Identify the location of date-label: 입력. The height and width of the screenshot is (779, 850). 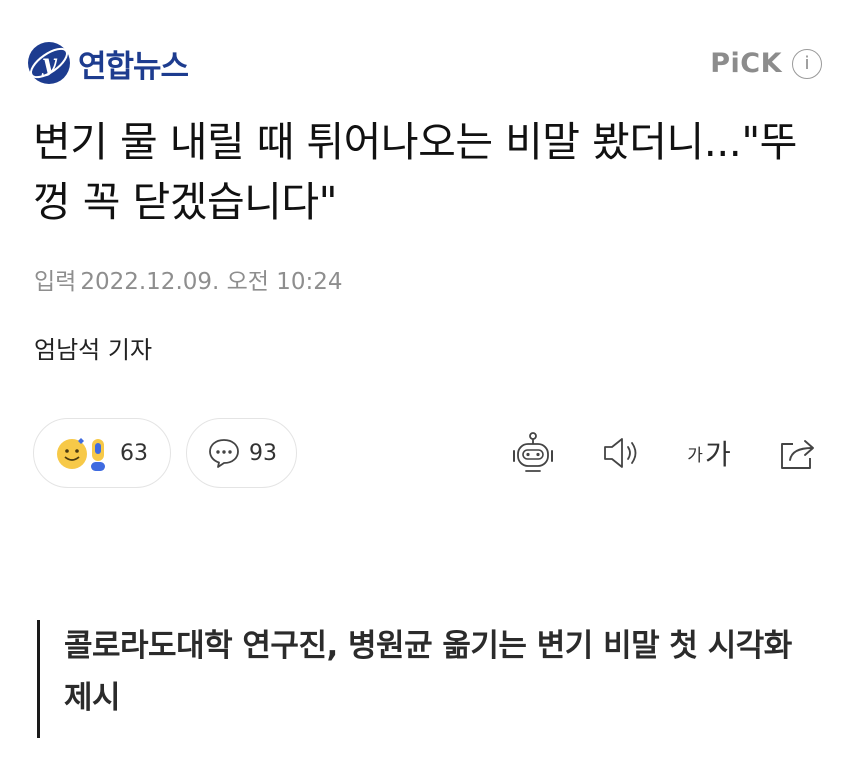
(55, 282).